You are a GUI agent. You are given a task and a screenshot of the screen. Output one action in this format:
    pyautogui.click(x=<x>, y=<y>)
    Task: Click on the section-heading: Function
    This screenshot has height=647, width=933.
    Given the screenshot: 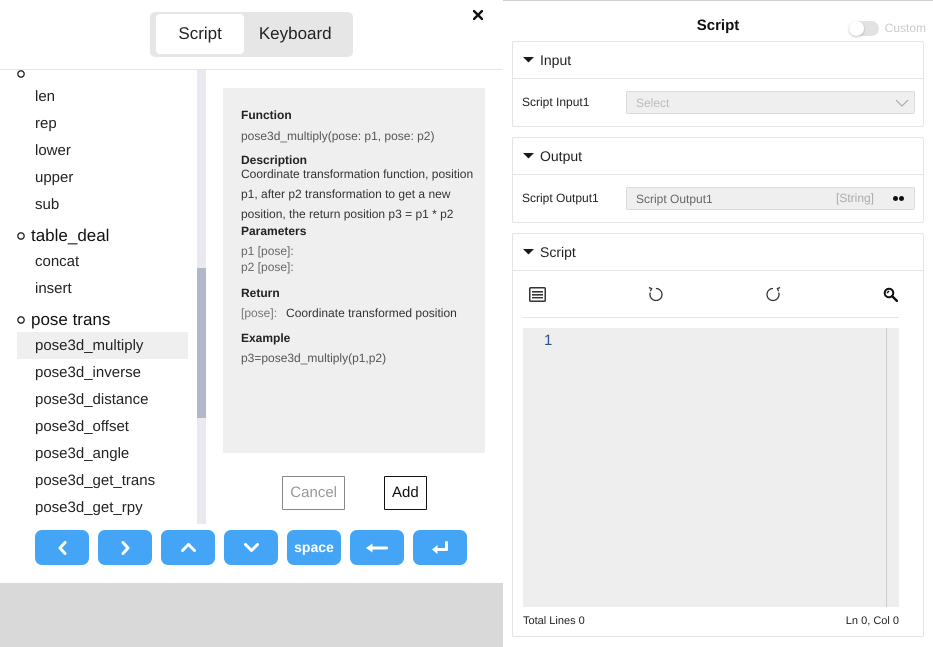 What is the action you would take?
    pyautogui.click(x=267, y=115)
    